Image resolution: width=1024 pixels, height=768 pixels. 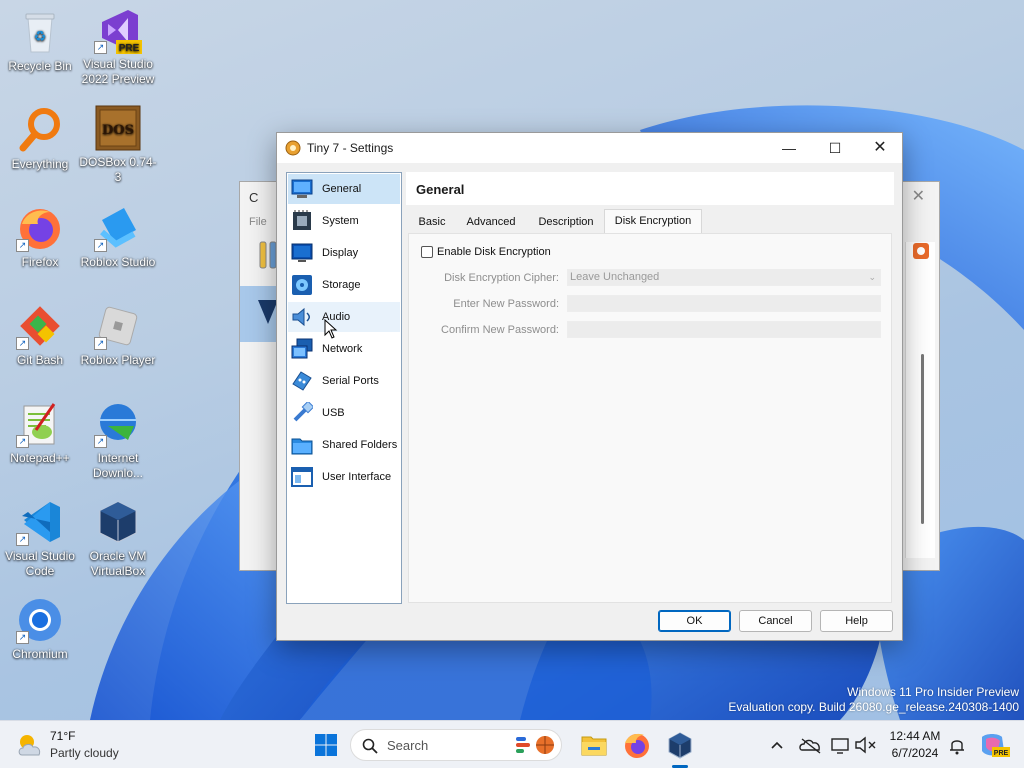 What do you see at coordinates (915, 736) in the screenshot?
I see `clock-time: 12:44 AM` at bounding box center [915, 736].